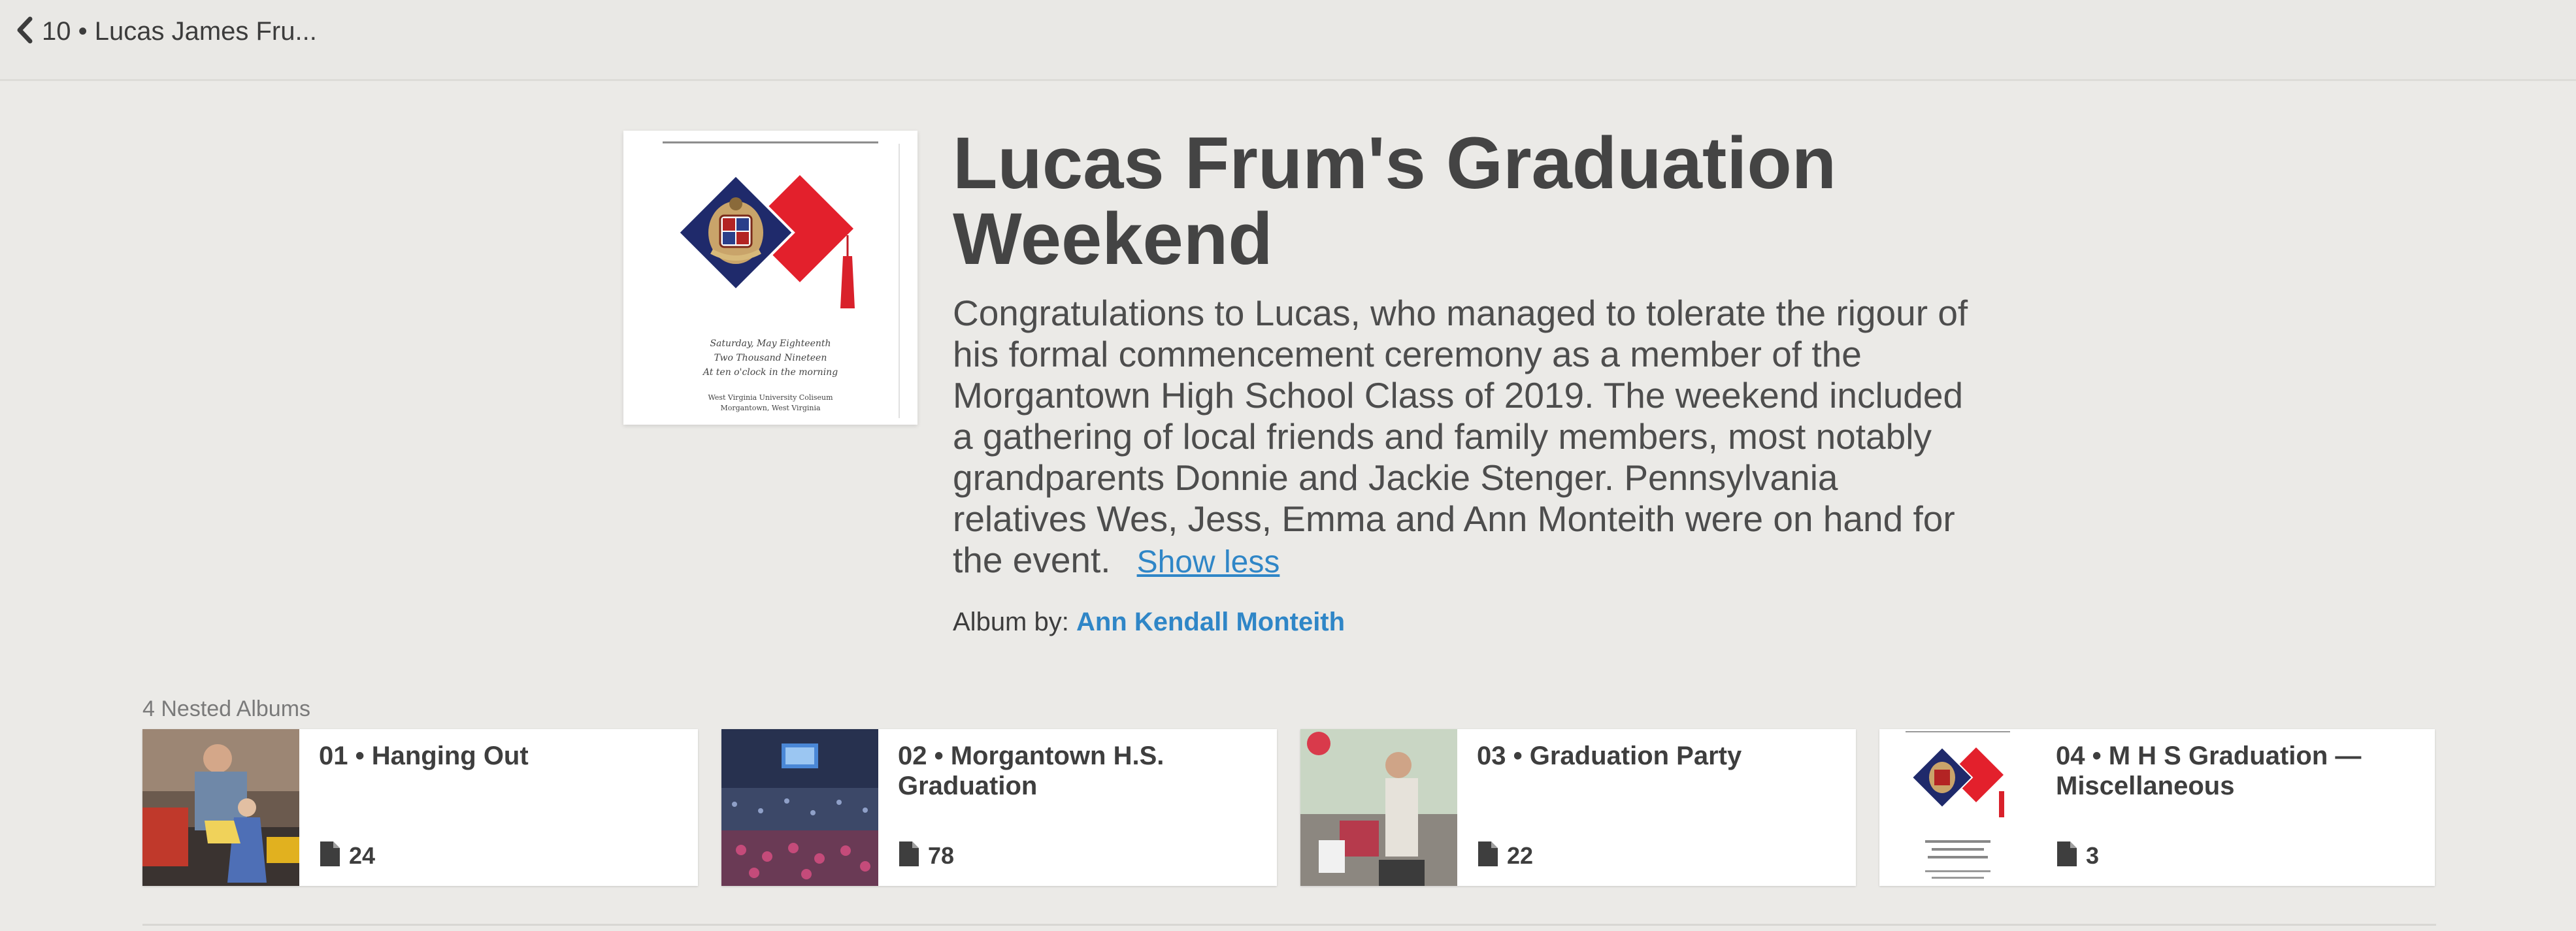 This screenshot has height=931, width=2576. What do you see at coordinates (1578, 807) in the screenshot?
I see `nested-album-card-03: 03 • Graduation Party 22` at bounding box center [1578, 807].